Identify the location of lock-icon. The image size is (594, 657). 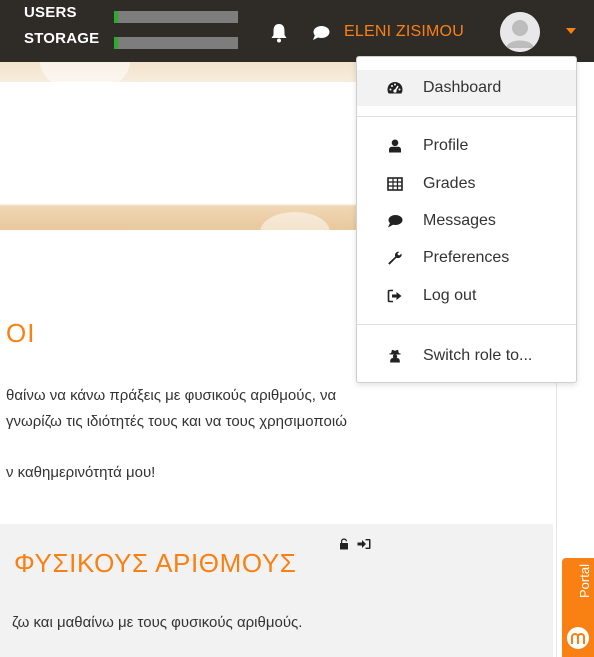
(344, 544).